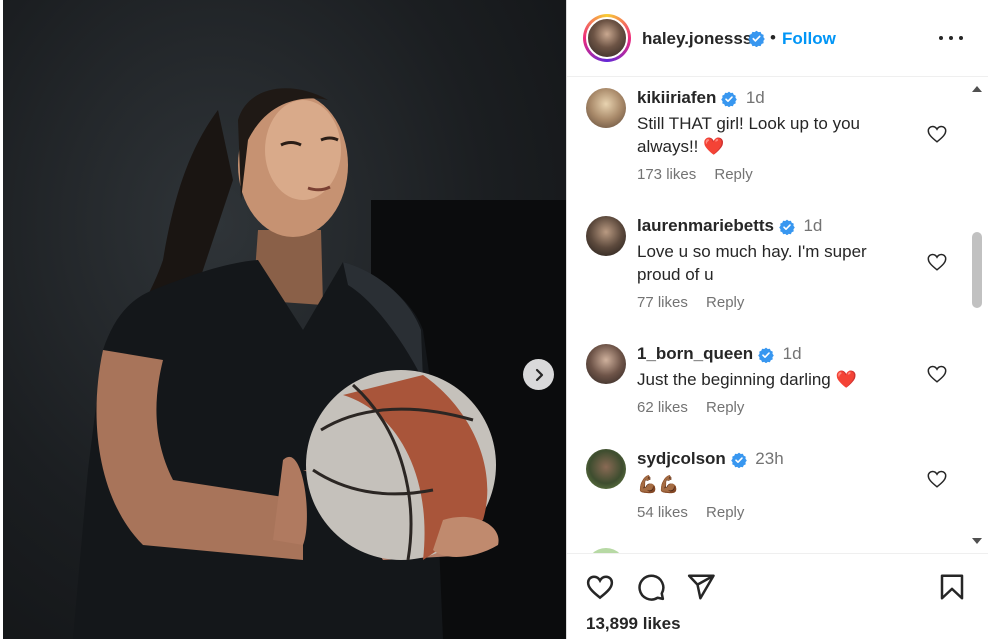  Describe the element at coordinates (662, 512) in the screenshot. I see `comment-likes: 54 likes` at that location.